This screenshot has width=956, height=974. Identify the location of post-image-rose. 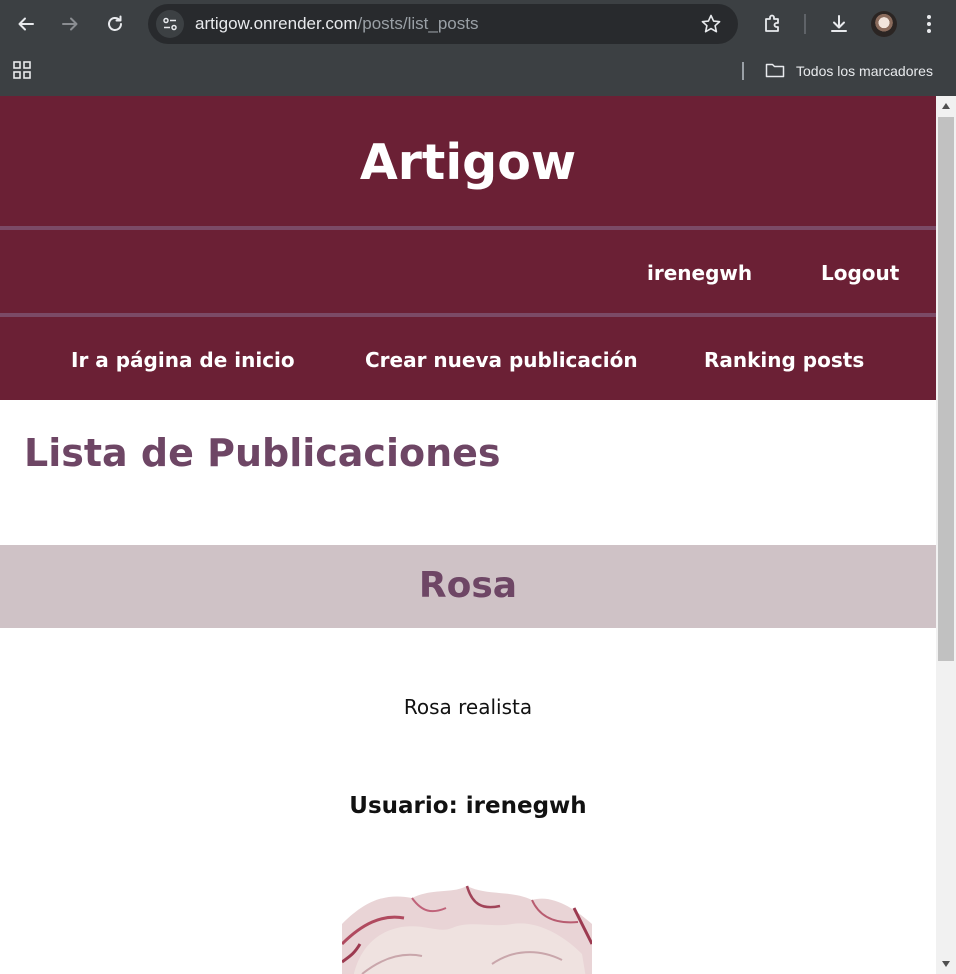
(467, 929).